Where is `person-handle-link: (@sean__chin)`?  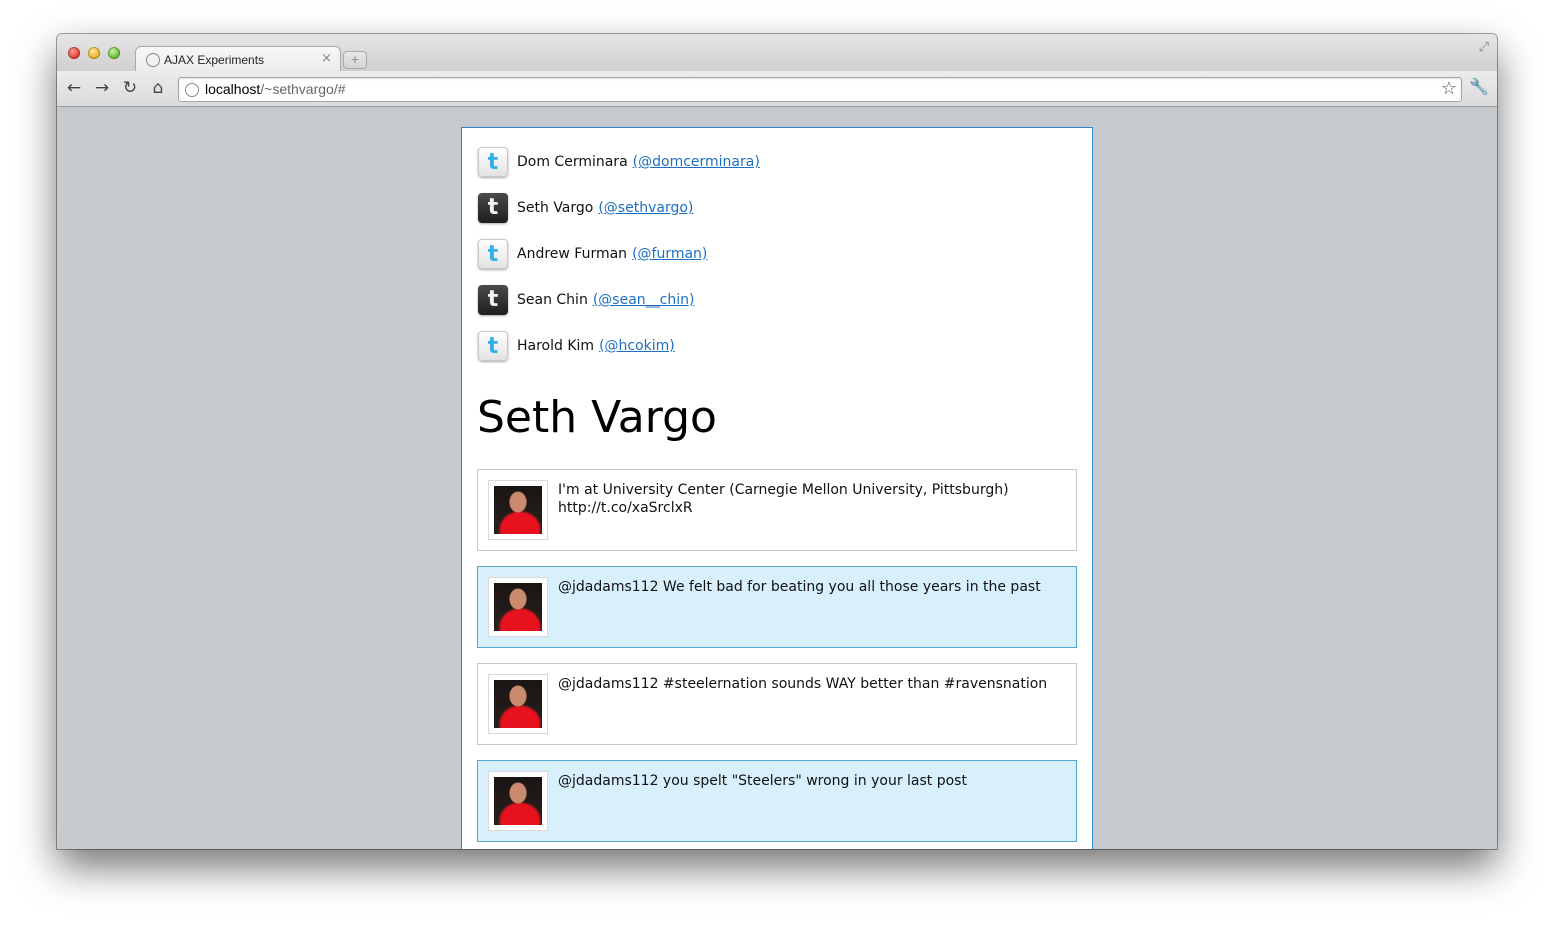 person-handle-link: (@sean__chin) is located at coordinates (644, 300).